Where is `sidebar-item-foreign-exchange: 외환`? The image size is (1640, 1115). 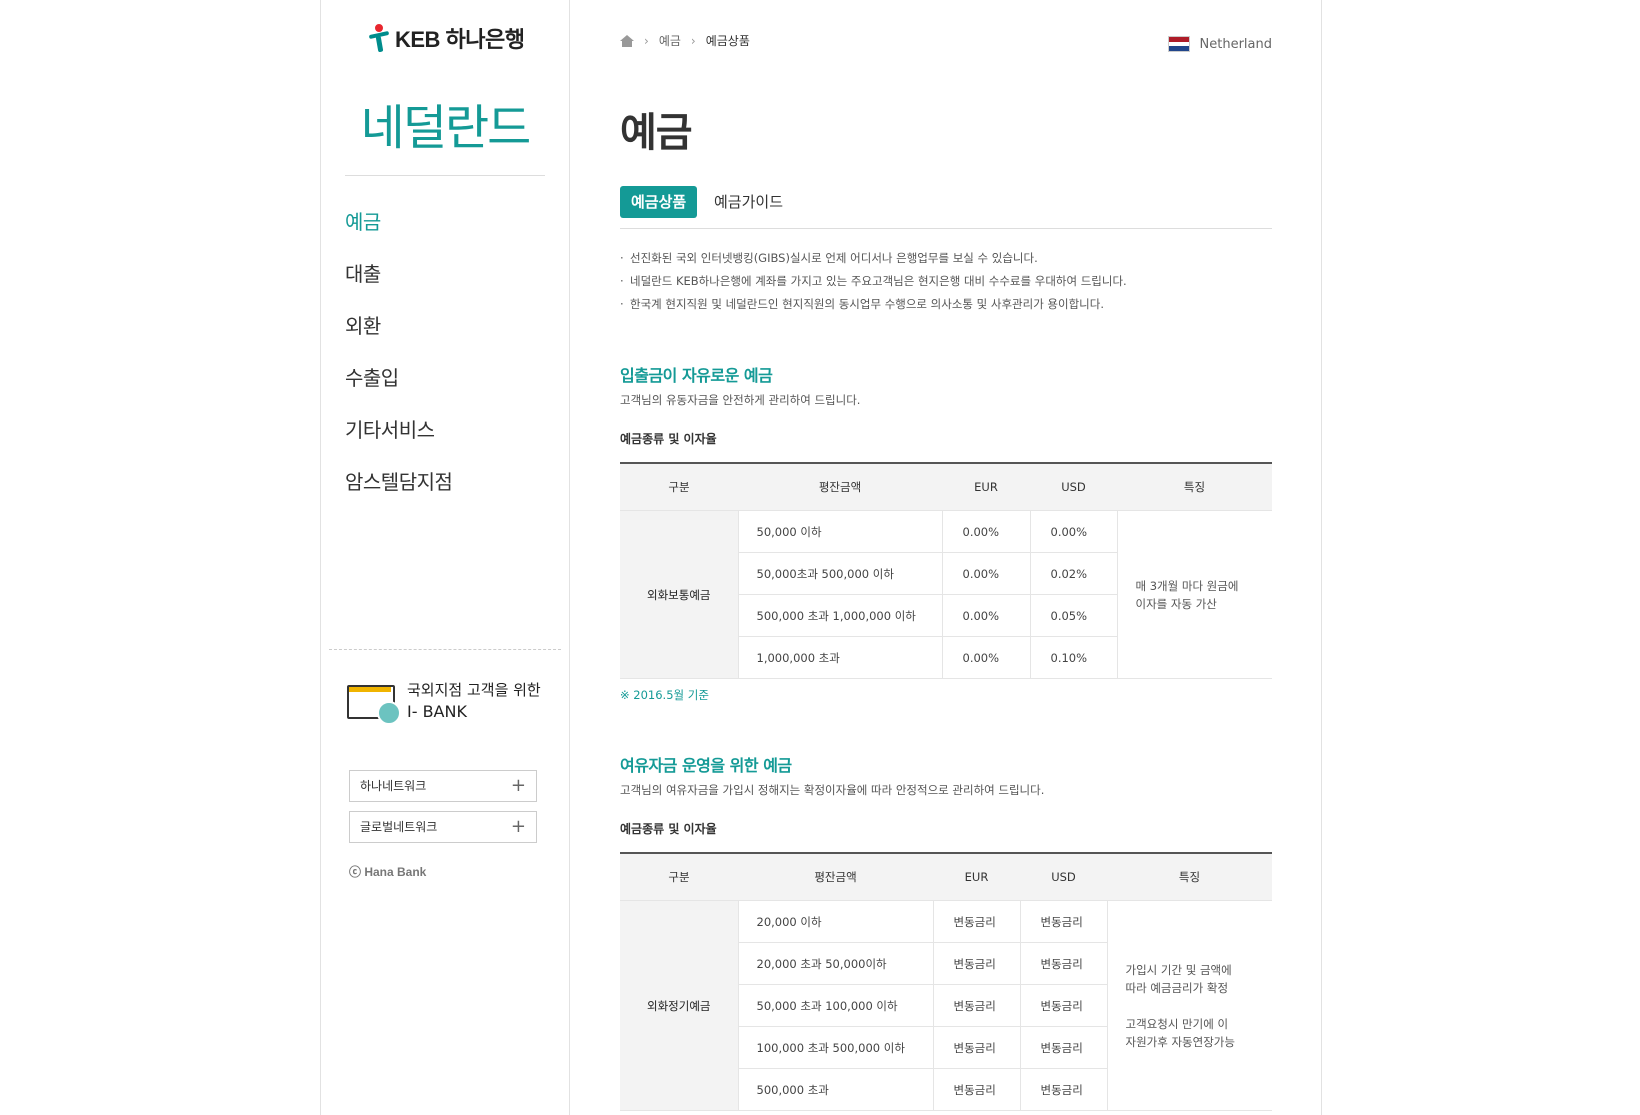
sidebar-item-foreign-exchange: 외환 is located at coordinates (398, 330).